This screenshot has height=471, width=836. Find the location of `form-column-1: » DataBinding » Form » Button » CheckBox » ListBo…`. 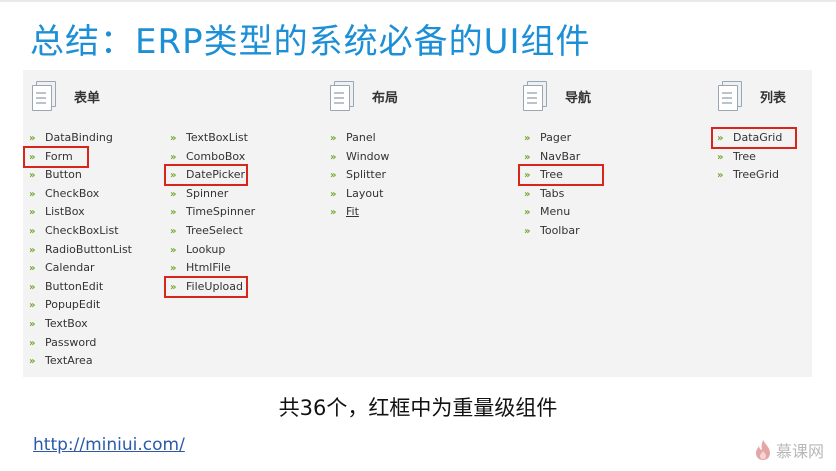

form-column-1: » DataBinding » Form » Button » CheckBox » ListBo… is located at coordinates (77, 250).